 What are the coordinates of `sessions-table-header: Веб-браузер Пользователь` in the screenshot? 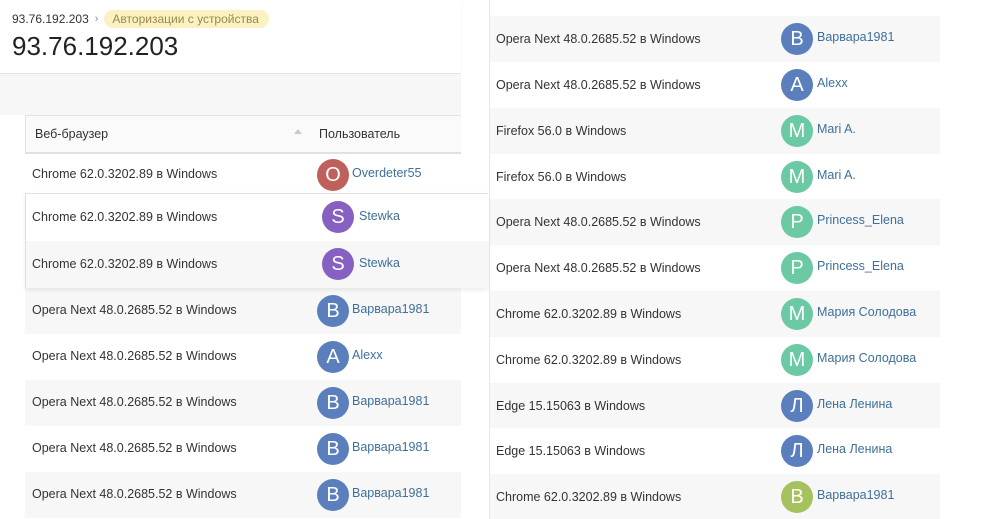 It's located at (243, 134).